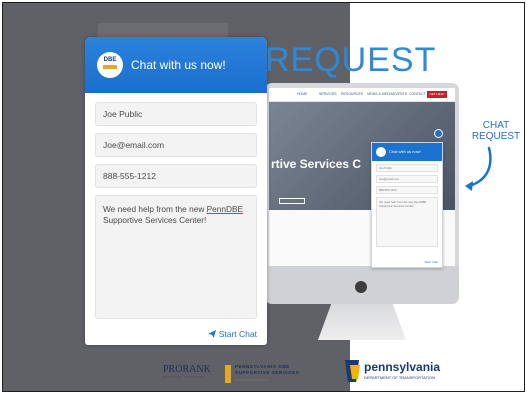 This screenshot has height=394, width=527. Describe the element at coordinates (292, 201) in the screenshot. I see `hero-button` at that location.